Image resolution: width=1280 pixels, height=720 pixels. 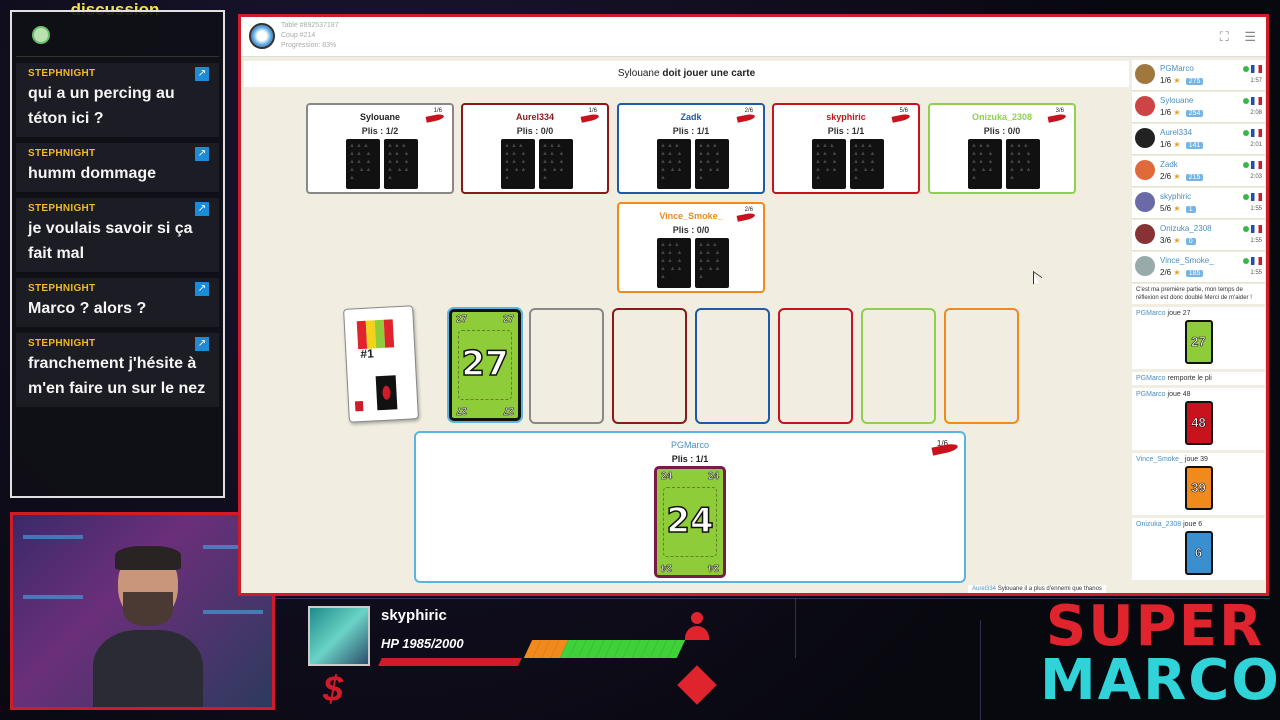 I want to click on rank-badge: 254, so click(x=1194, y=113).